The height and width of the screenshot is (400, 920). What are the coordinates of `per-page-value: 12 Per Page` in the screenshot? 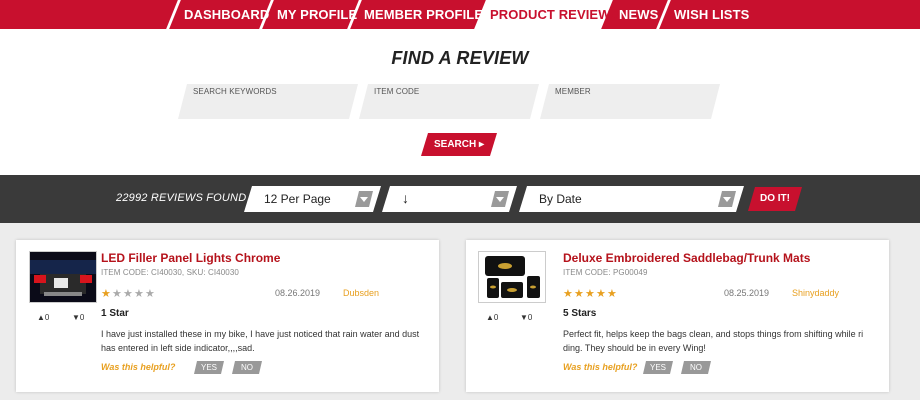 It's located at (297, 199).